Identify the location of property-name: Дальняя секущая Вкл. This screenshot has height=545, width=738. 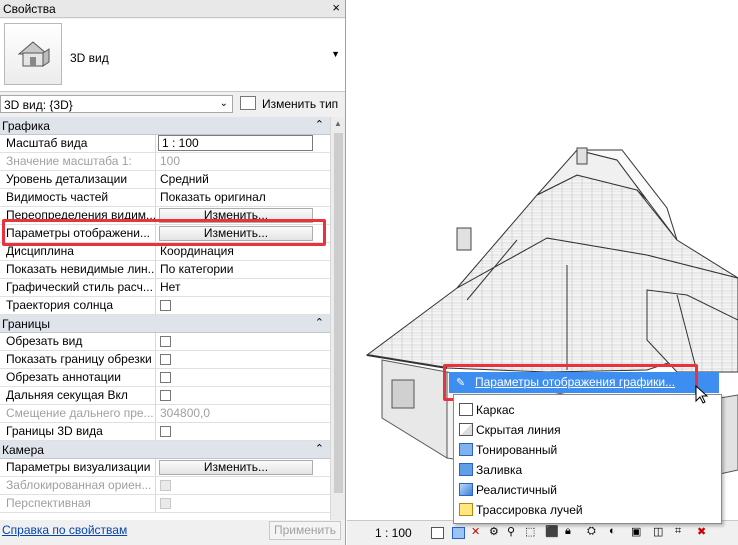
(78, 395).